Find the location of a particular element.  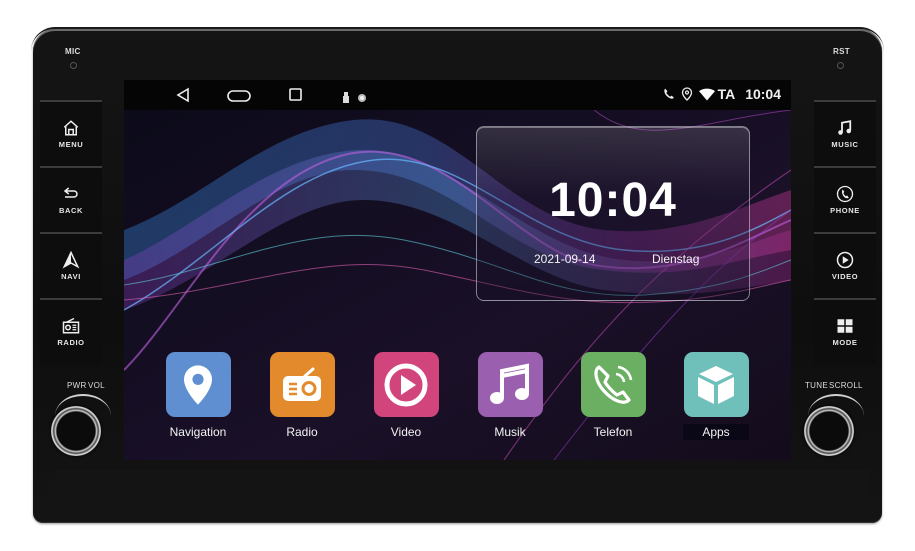

music-label: MUSIC is located at coordinates (845, 144).